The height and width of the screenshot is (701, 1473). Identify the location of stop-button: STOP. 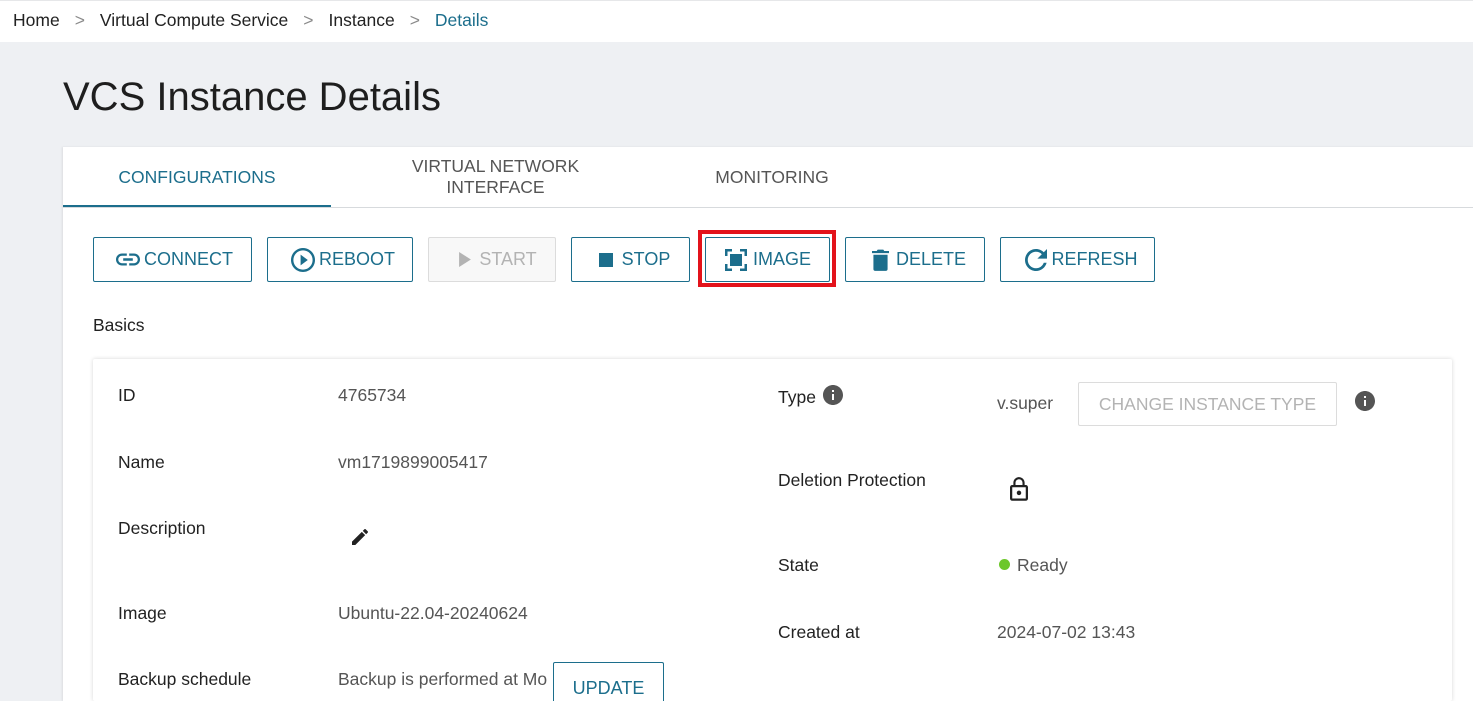
(630, 259).